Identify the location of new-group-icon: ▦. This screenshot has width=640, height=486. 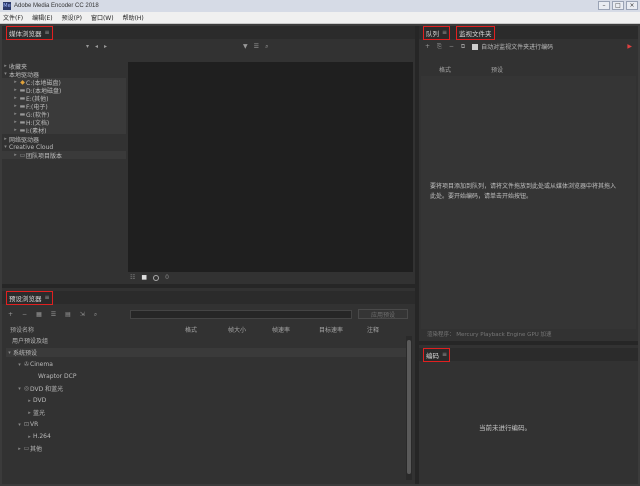
(39, 314).